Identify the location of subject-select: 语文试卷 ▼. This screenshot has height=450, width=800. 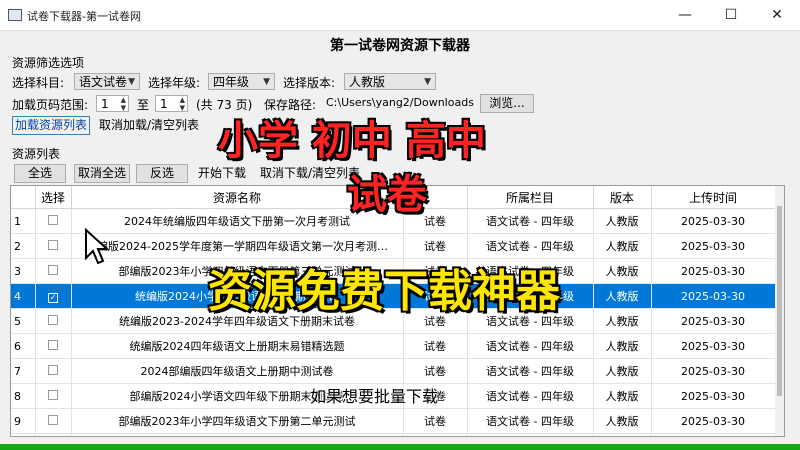
(107, 81).